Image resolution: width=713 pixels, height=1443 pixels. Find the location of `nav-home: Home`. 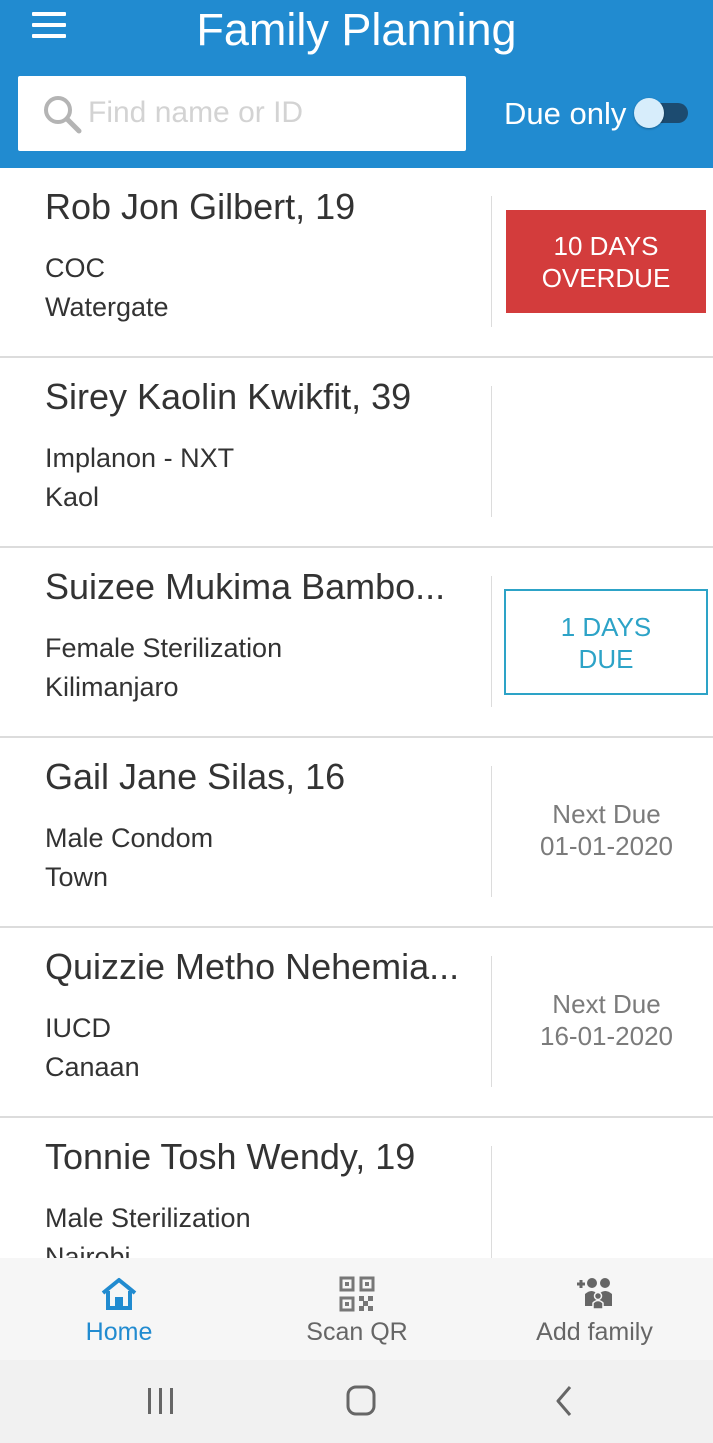

nav-home: Home is located at coordinates (119, 1309).